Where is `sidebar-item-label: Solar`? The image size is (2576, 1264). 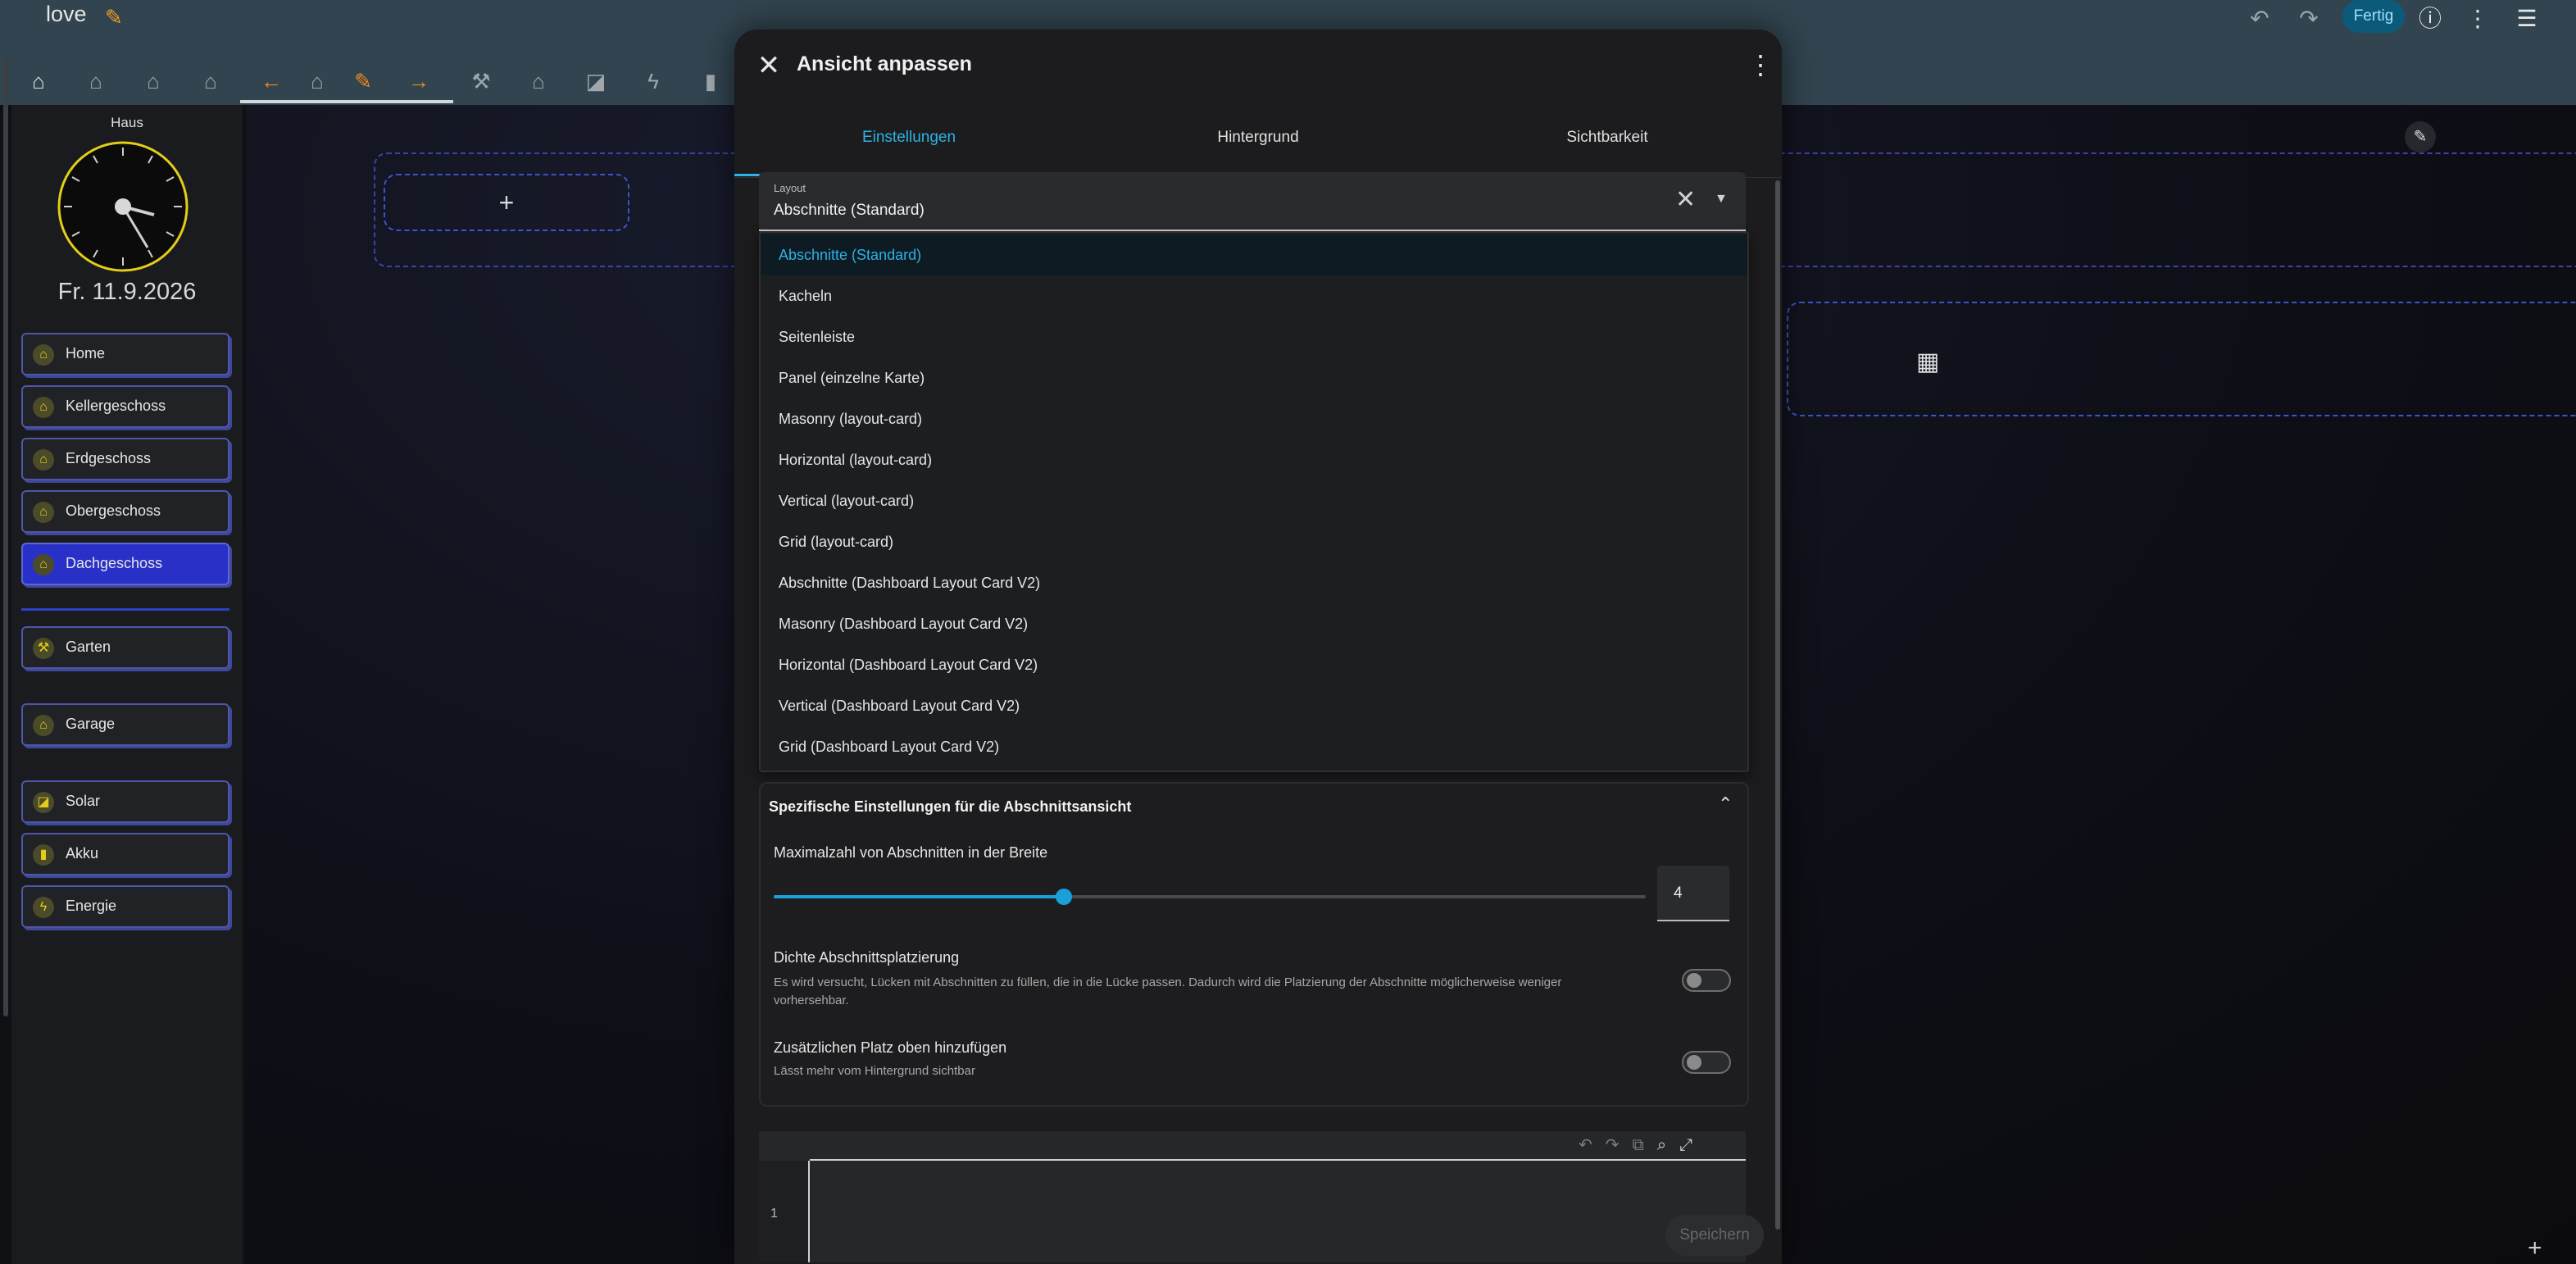 sidebar-item-label: Solar is located at coordinates (83, 801).